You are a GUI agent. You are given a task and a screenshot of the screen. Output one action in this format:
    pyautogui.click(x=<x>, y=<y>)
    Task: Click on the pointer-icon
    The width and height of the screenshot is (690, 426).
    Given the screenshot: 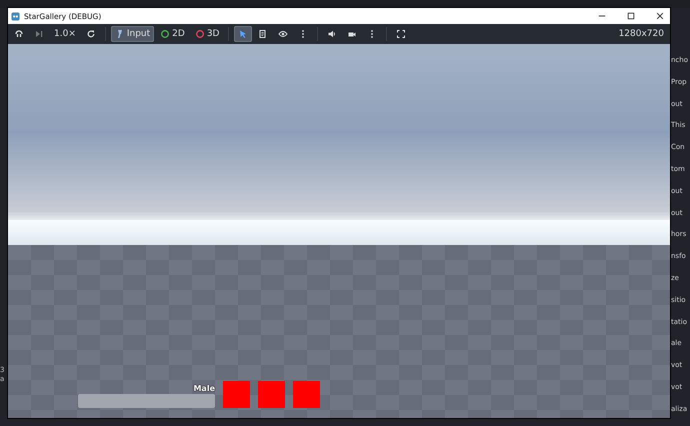 What is the action you would take?
    pyautogui.click(x=243, y=34)
    